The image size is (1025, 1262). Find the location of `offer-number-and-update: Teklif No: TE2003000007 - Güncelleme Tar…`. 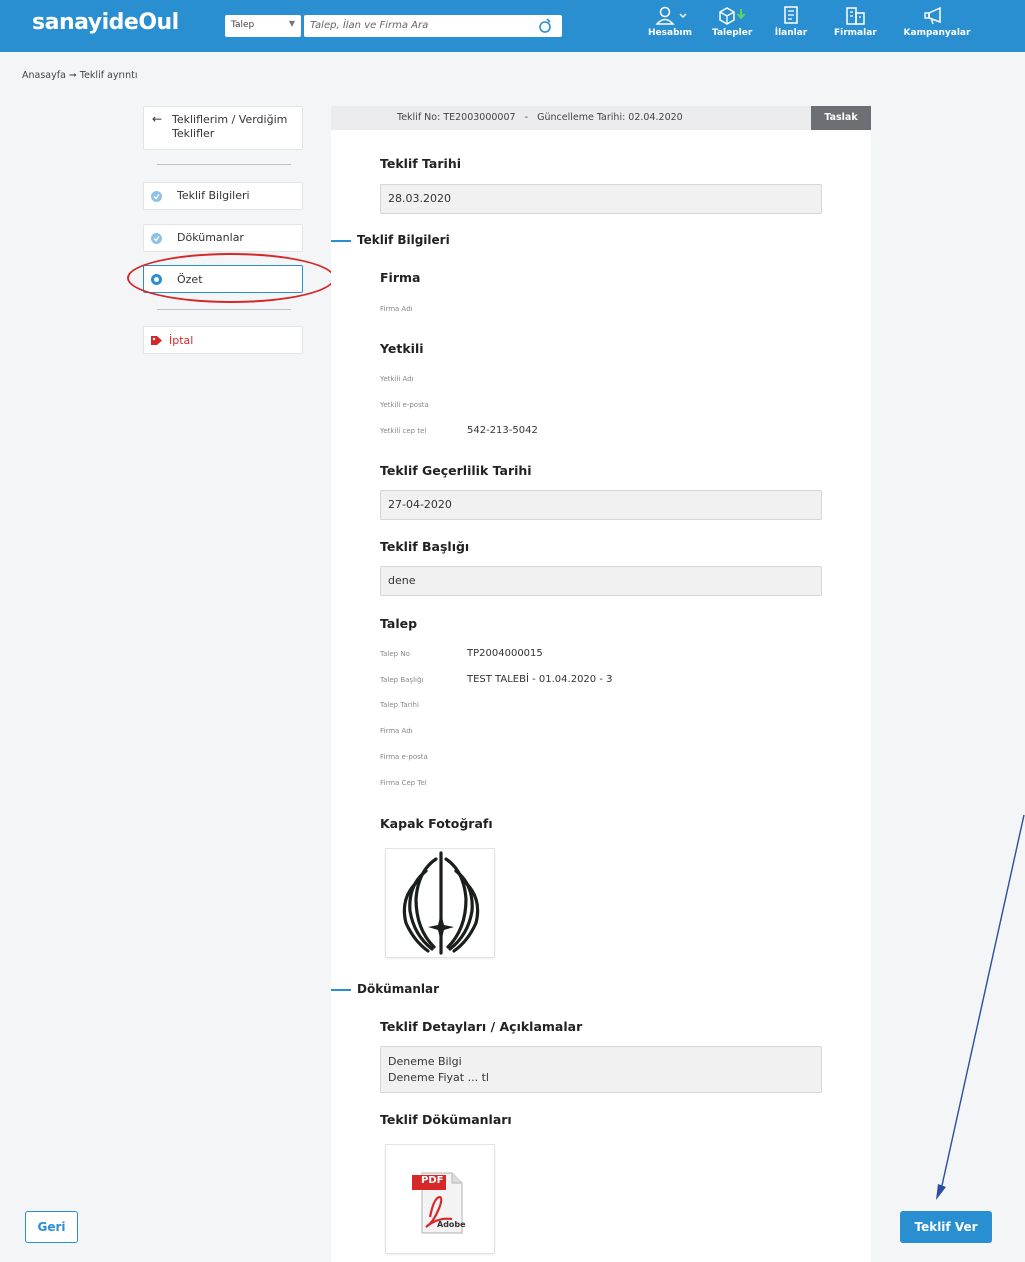

offer-number-and-update: Teklif No: TE2003000007 - Güncelleme Tar… is located at coordinates (540, 117).